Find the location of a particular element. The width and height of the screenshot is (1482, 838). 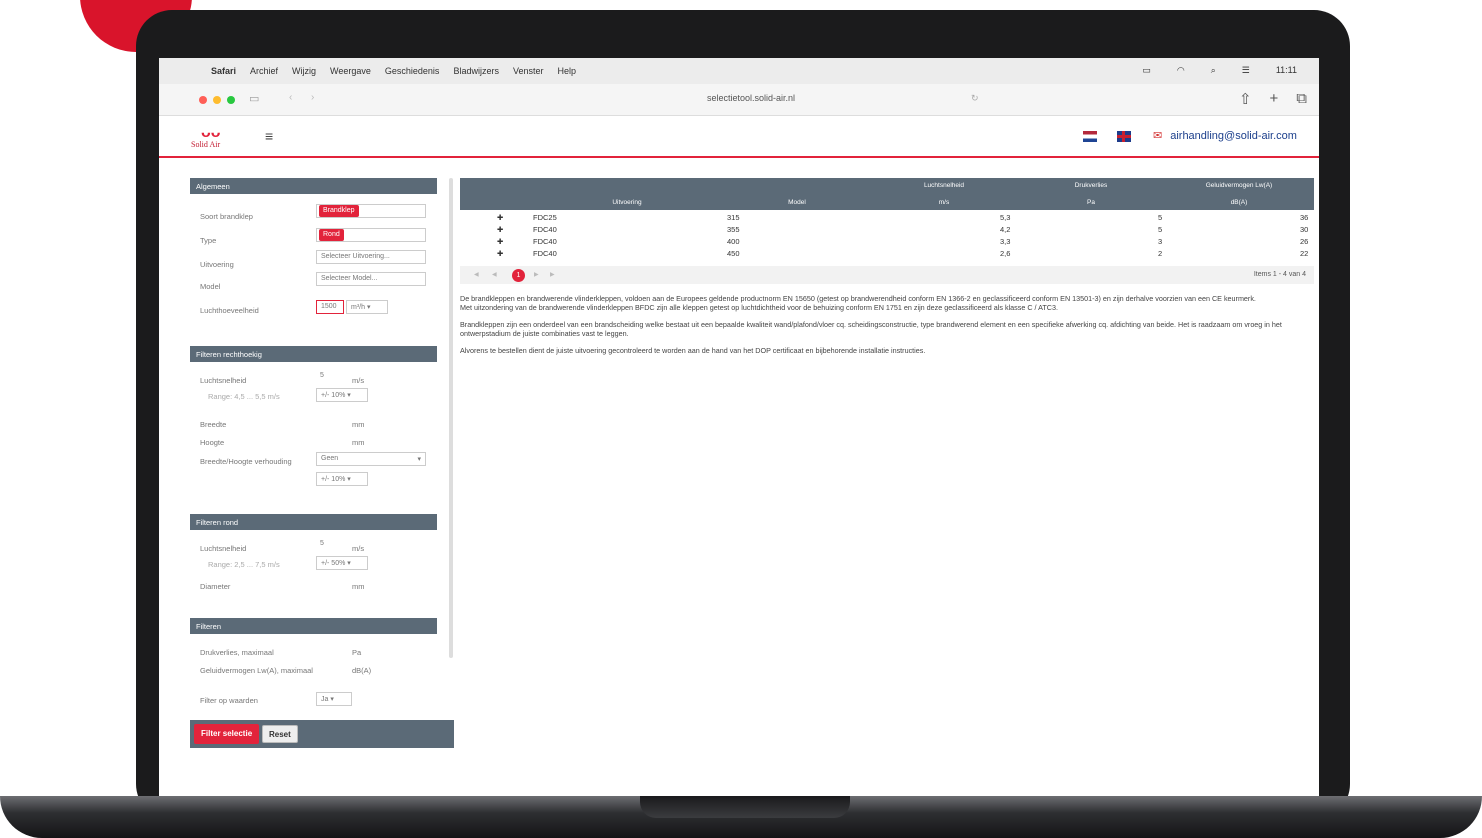

items-info: Items 1 - 4 van 4 is located at coordinates (1279, 274).